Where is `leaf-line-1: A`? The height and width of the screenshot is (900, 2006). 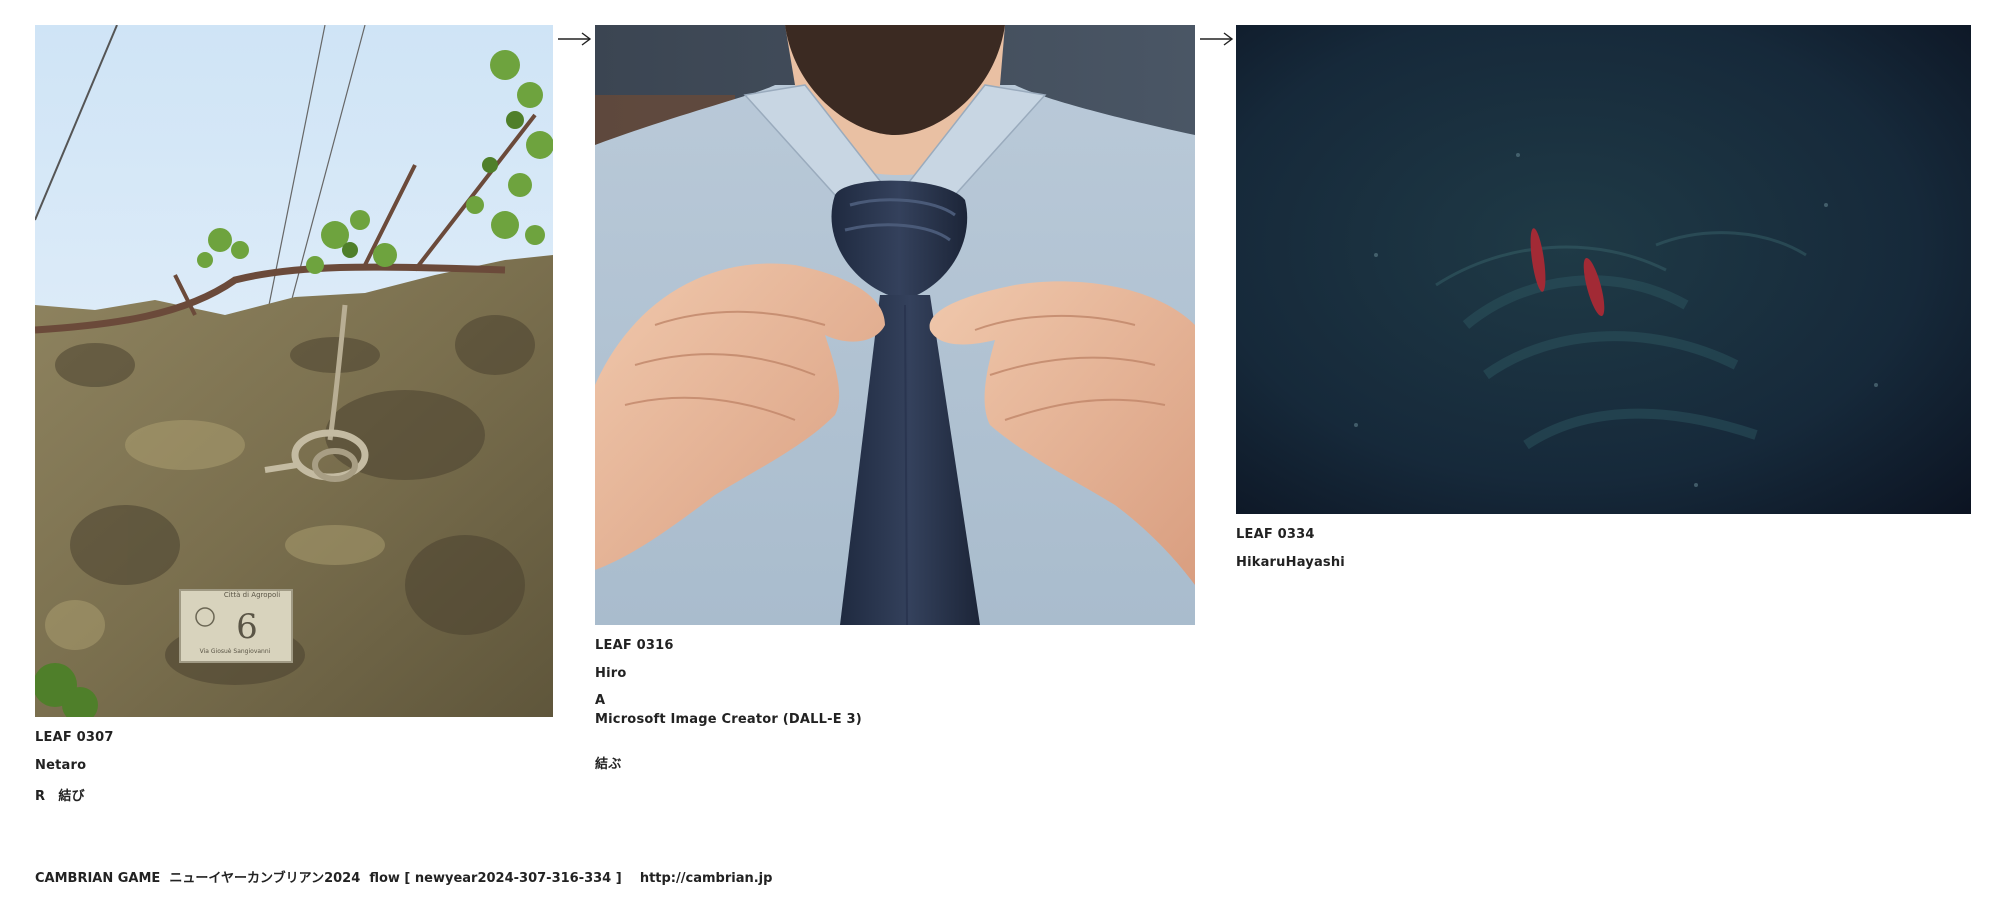
leaf-line-1: A is located at coordinates (600, 700).